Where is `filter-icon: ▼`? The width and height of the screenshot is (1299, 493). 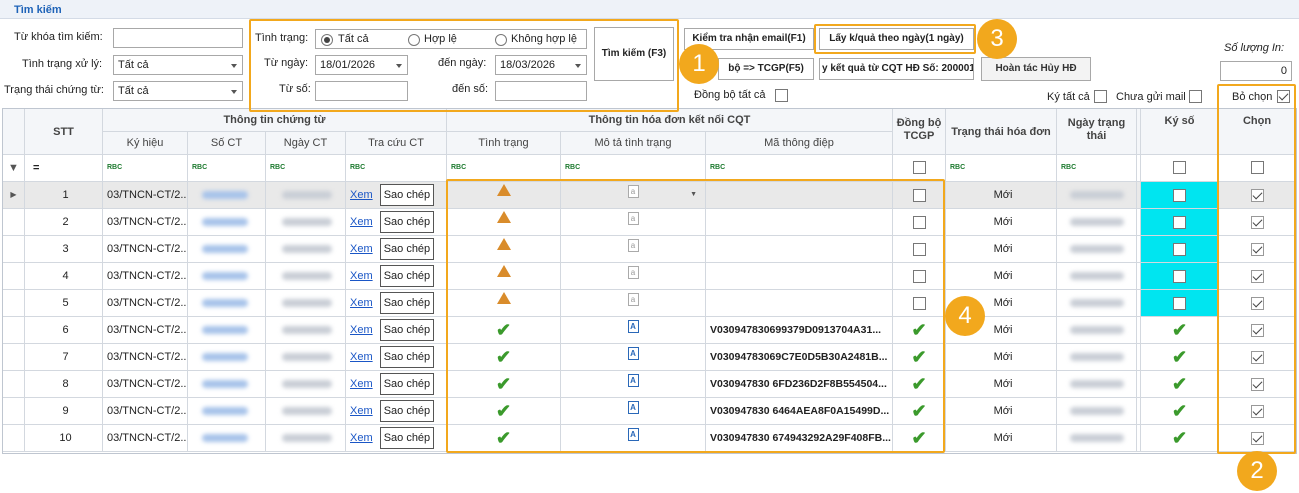
filter-icon: ▼ is located at coordinates (14, 168).